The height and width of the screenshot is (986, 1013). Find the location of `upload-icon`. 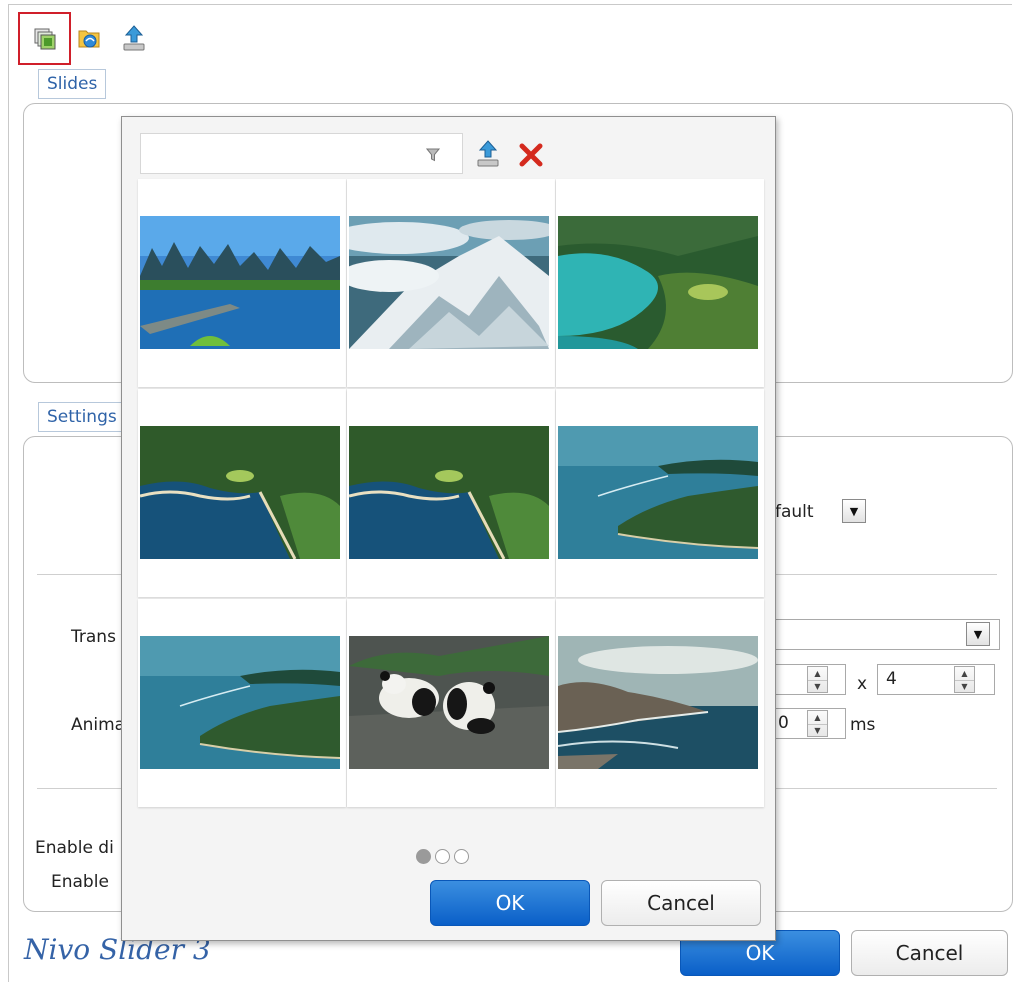

upload-icon is located at coordinates (134, 38).